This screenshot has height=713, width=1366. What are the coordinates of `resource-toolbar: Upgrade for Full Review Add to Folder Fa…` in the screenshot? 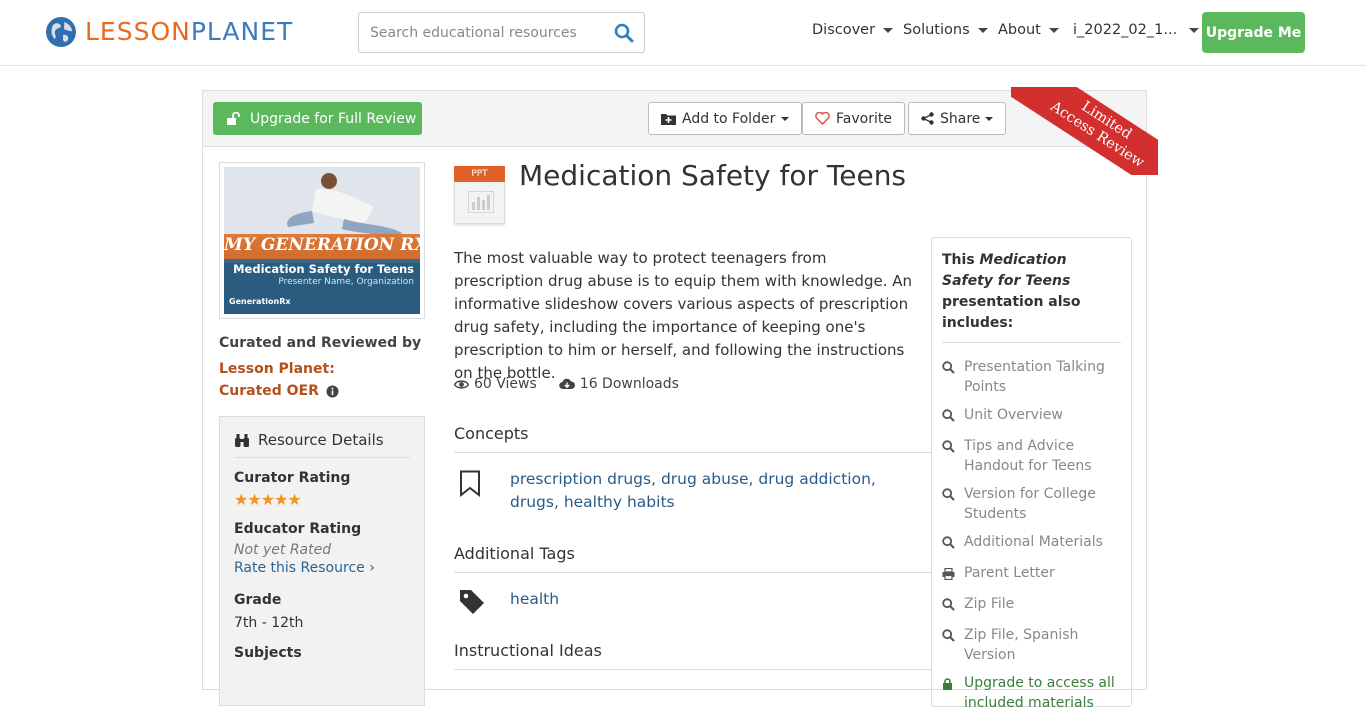 It's located at (674, 119).